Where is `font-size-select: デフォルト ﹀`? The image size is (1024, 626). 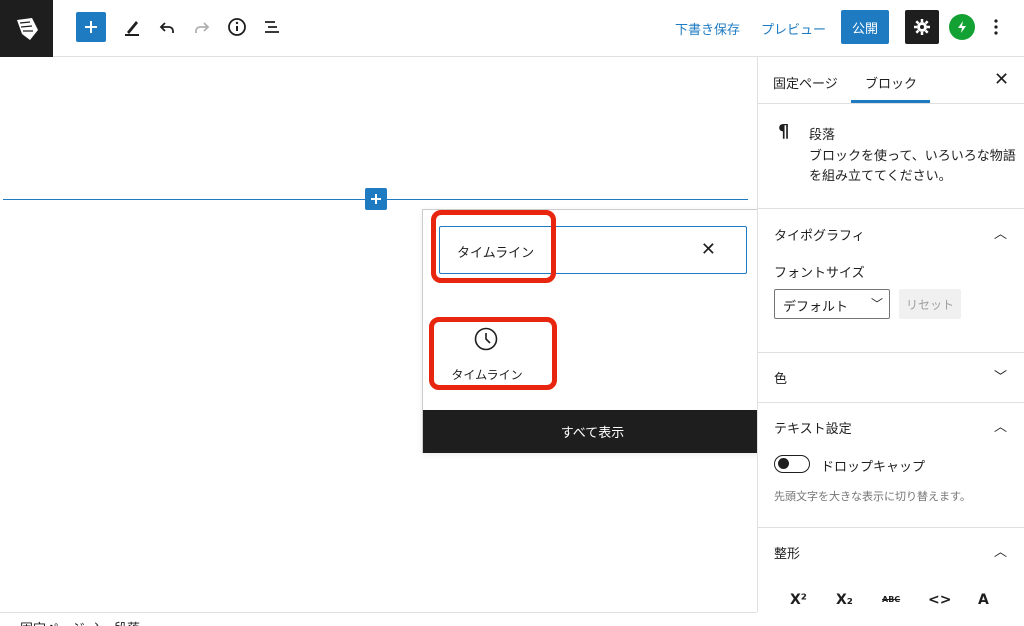
font-size-select: デフォルト ﹀ is located at coordinates (832, 304).